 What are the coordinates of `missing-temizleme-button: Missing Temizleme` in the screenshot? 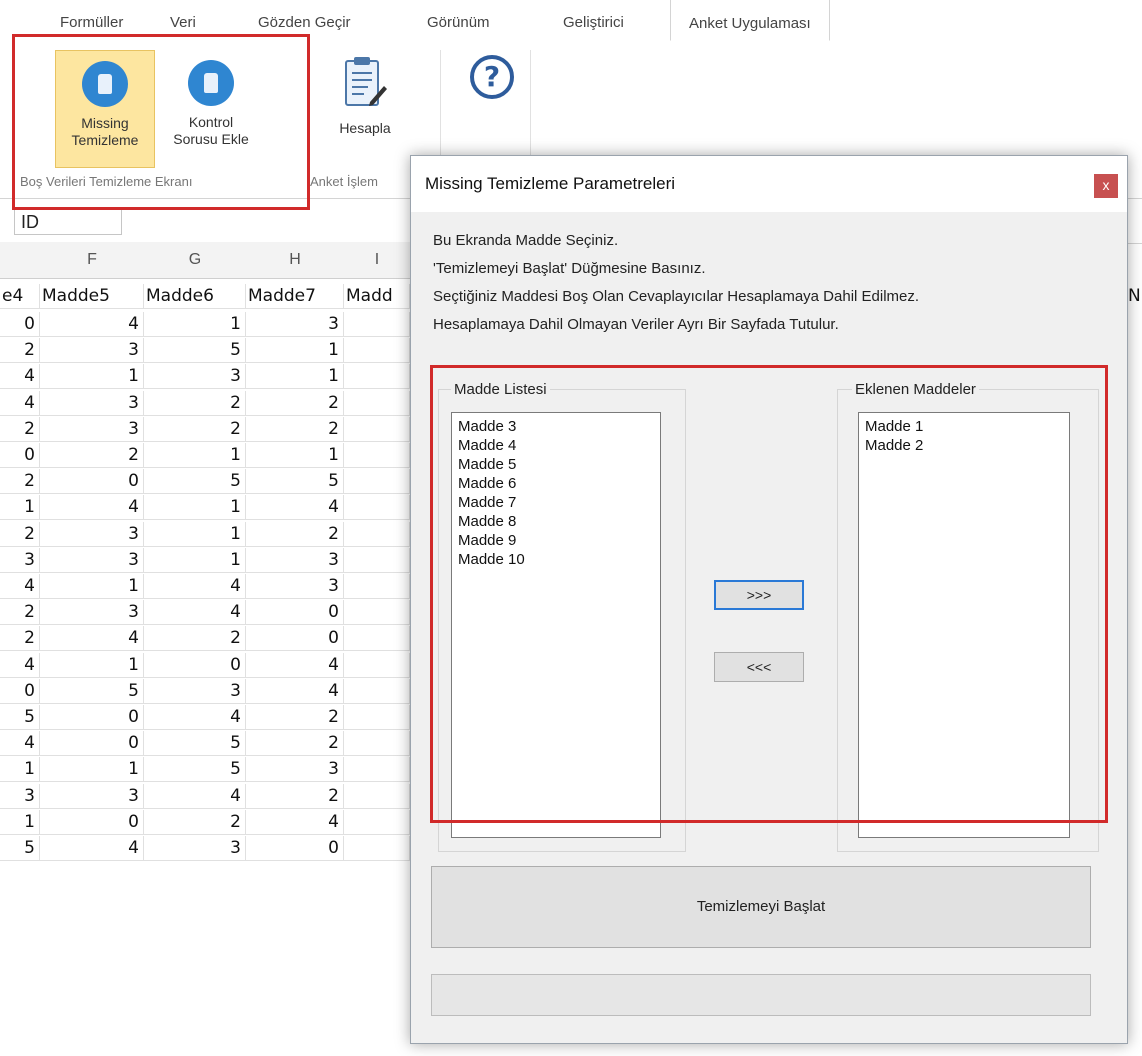 It's located at (105, 109).